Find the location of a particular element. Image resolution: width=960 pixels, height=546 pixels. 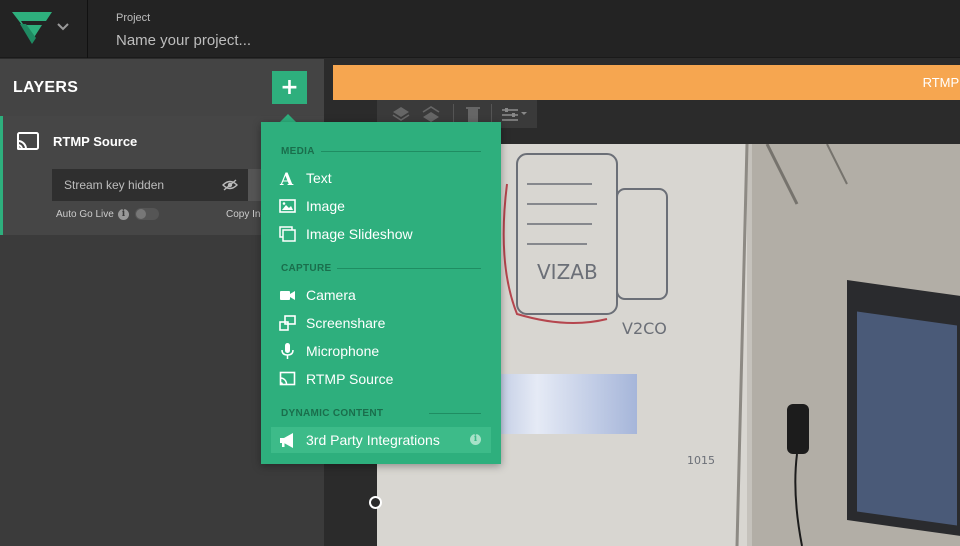

trash-icon is located at coordinates (473, 114).